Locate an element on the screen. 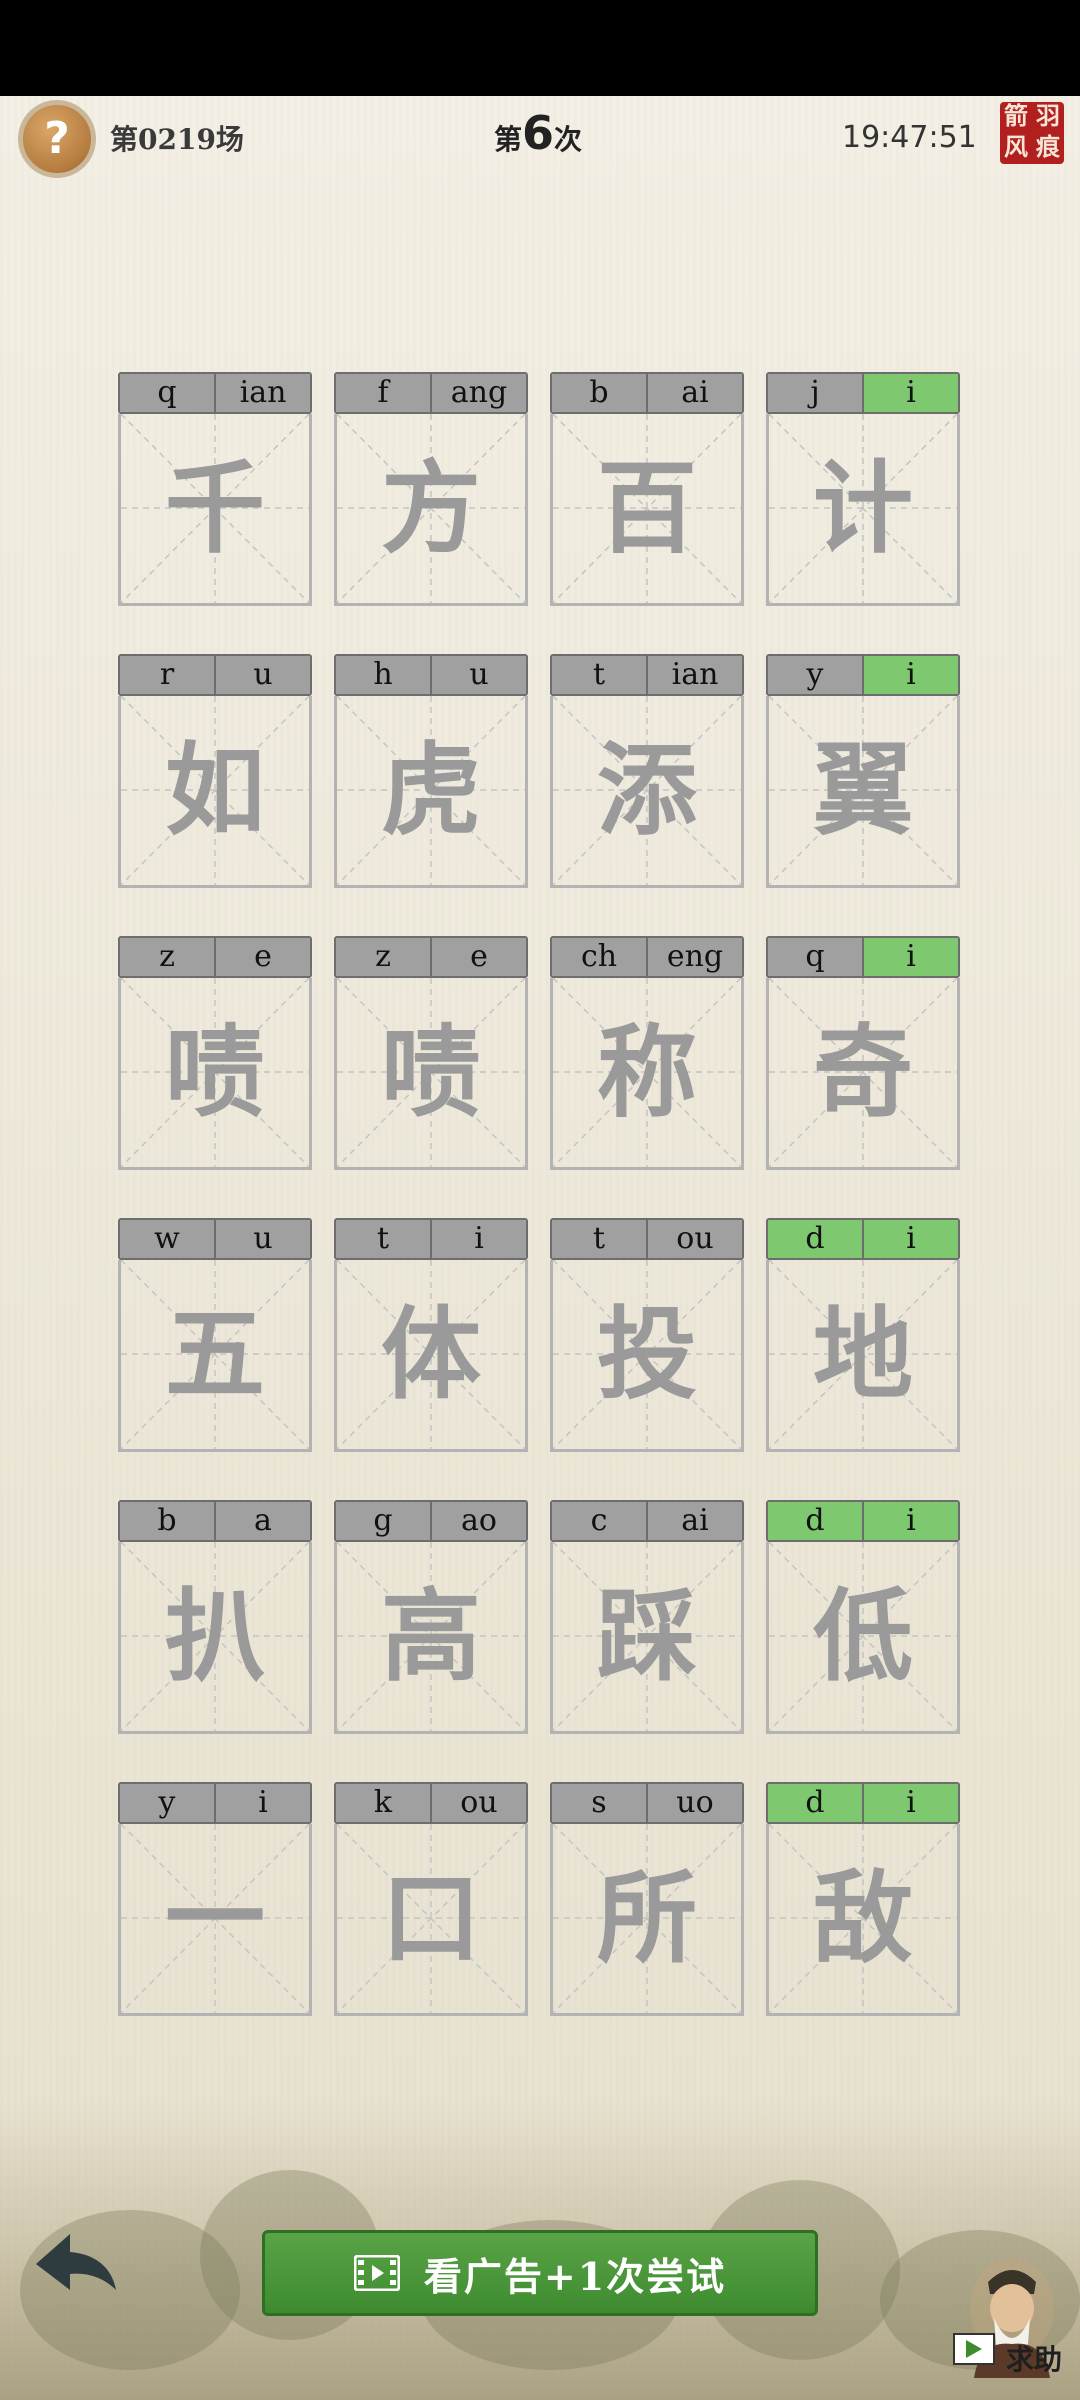  character-card: yi翼 is located at coordinates (863, 771).